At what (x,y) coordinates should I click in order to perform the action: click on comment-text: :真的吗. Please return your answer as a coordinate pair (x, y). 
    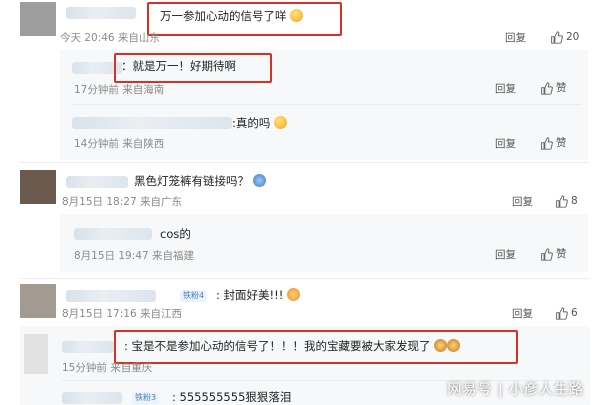
    Looking at the image, I should click on (260, 123).